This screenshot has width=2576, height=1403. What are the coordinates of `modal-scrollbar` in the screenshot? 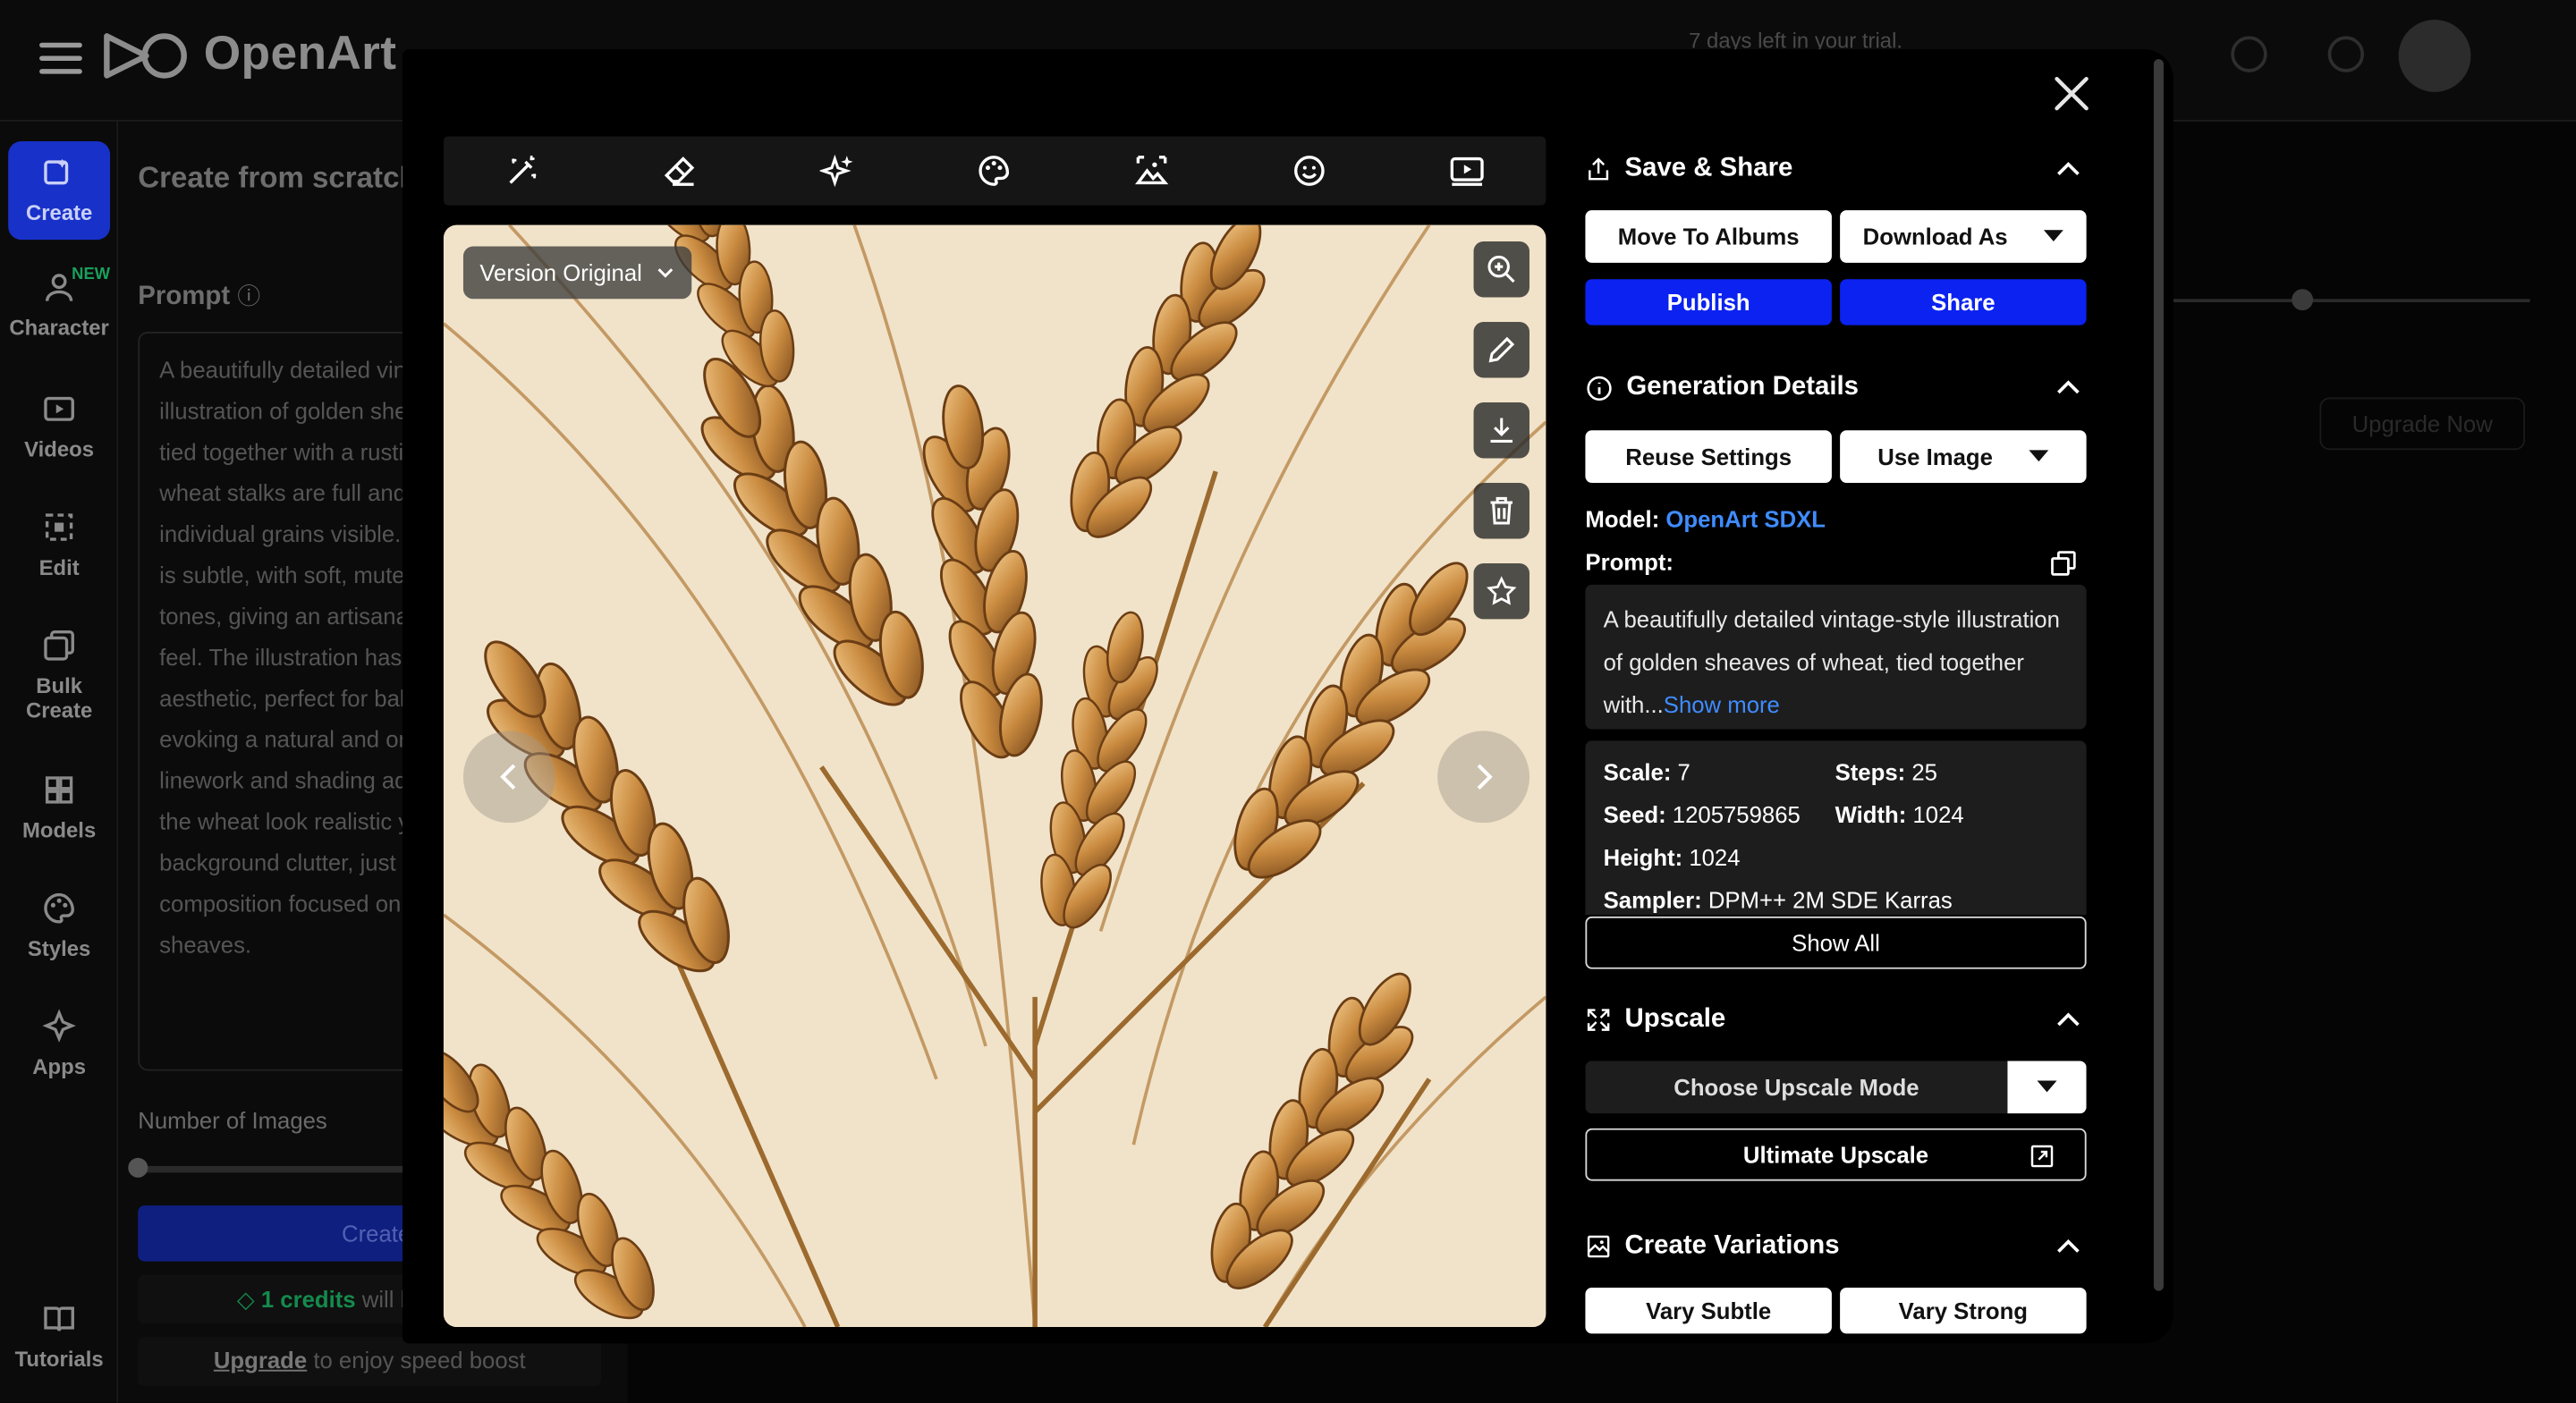 It's located at (2158, 675).